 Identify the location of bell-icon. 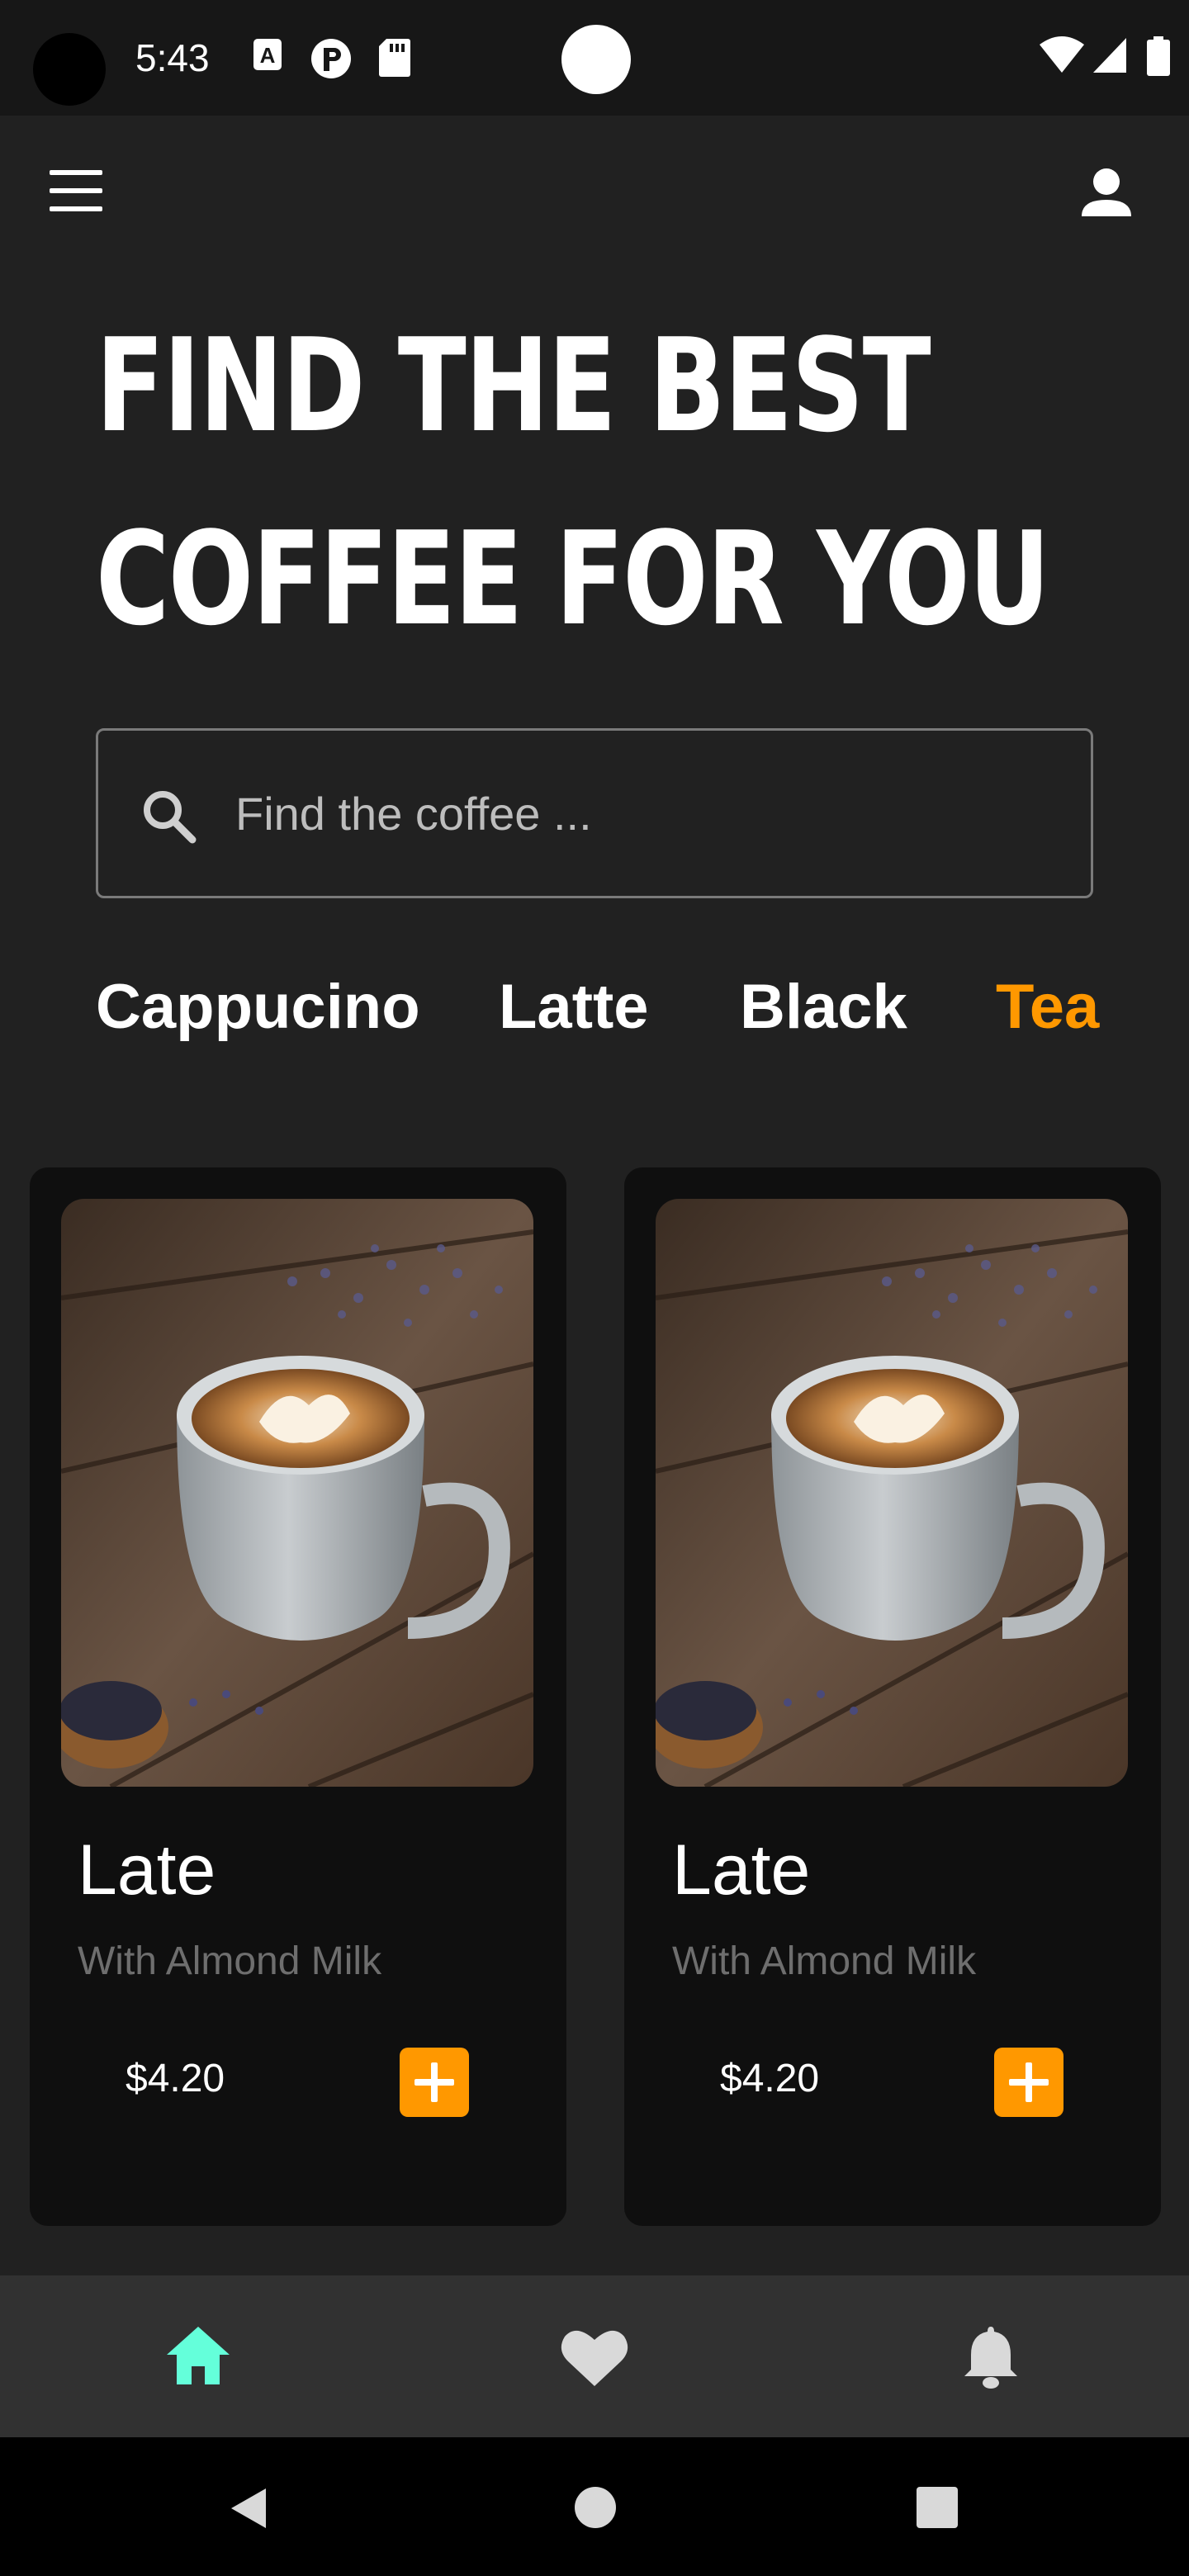
(991, 2356).